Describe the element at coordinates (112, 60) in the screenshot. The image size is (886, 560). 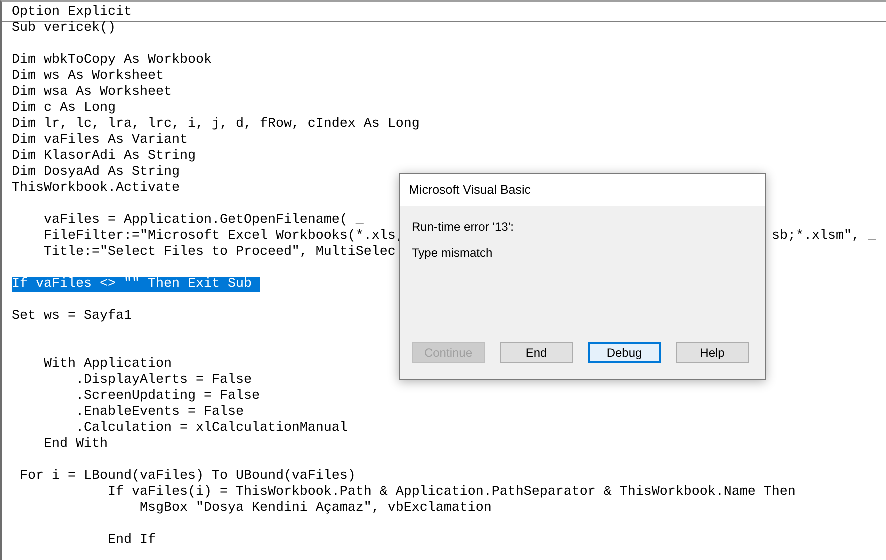
I see `code-line: Dim wbkToCopy As Workbook` at that location.